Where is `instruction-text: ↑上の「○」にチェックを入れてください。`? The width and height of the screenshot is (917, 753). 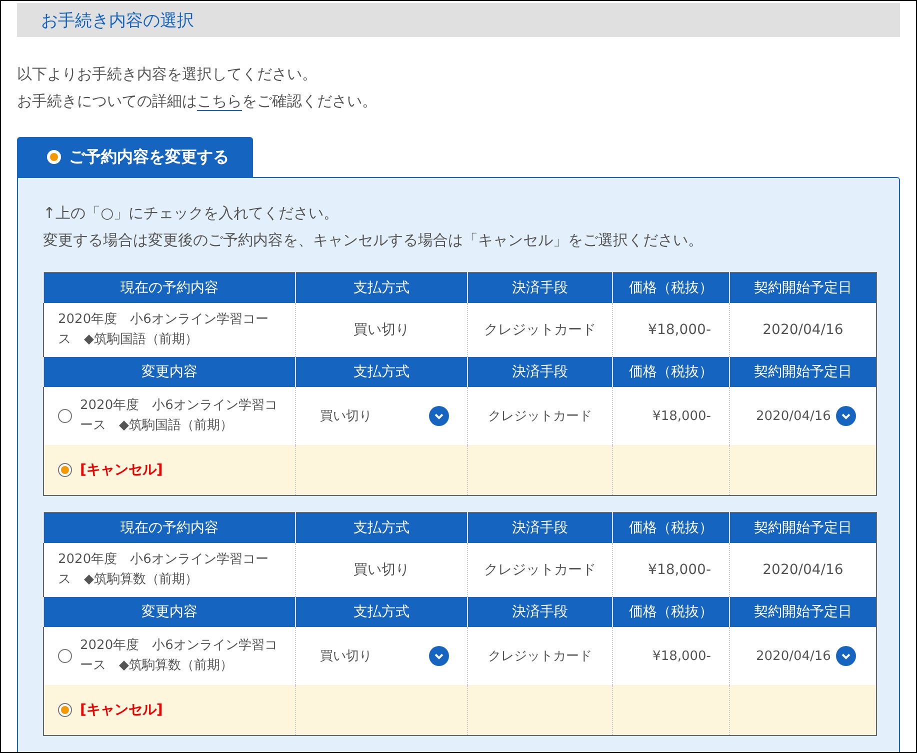
instruction-text: ↑上の「○」にチェックを入れてください。 is located at coordinates (191, 213).